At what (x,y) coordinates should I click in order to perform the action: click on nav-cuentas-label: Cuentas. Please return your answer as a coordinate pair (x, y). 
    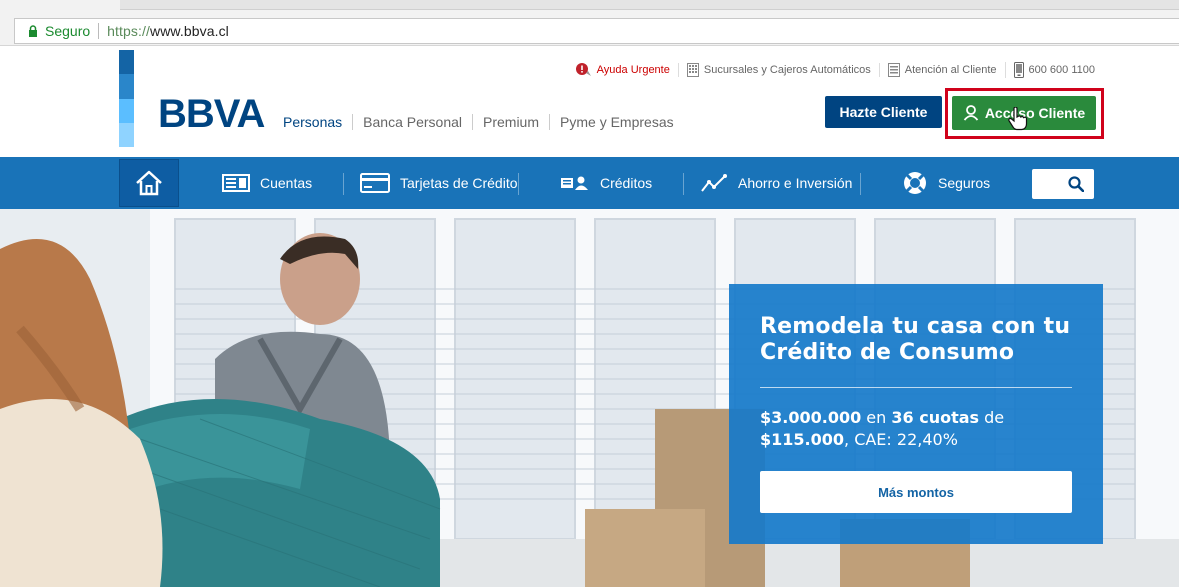
    Looking at the image, I should click on (286, 183).